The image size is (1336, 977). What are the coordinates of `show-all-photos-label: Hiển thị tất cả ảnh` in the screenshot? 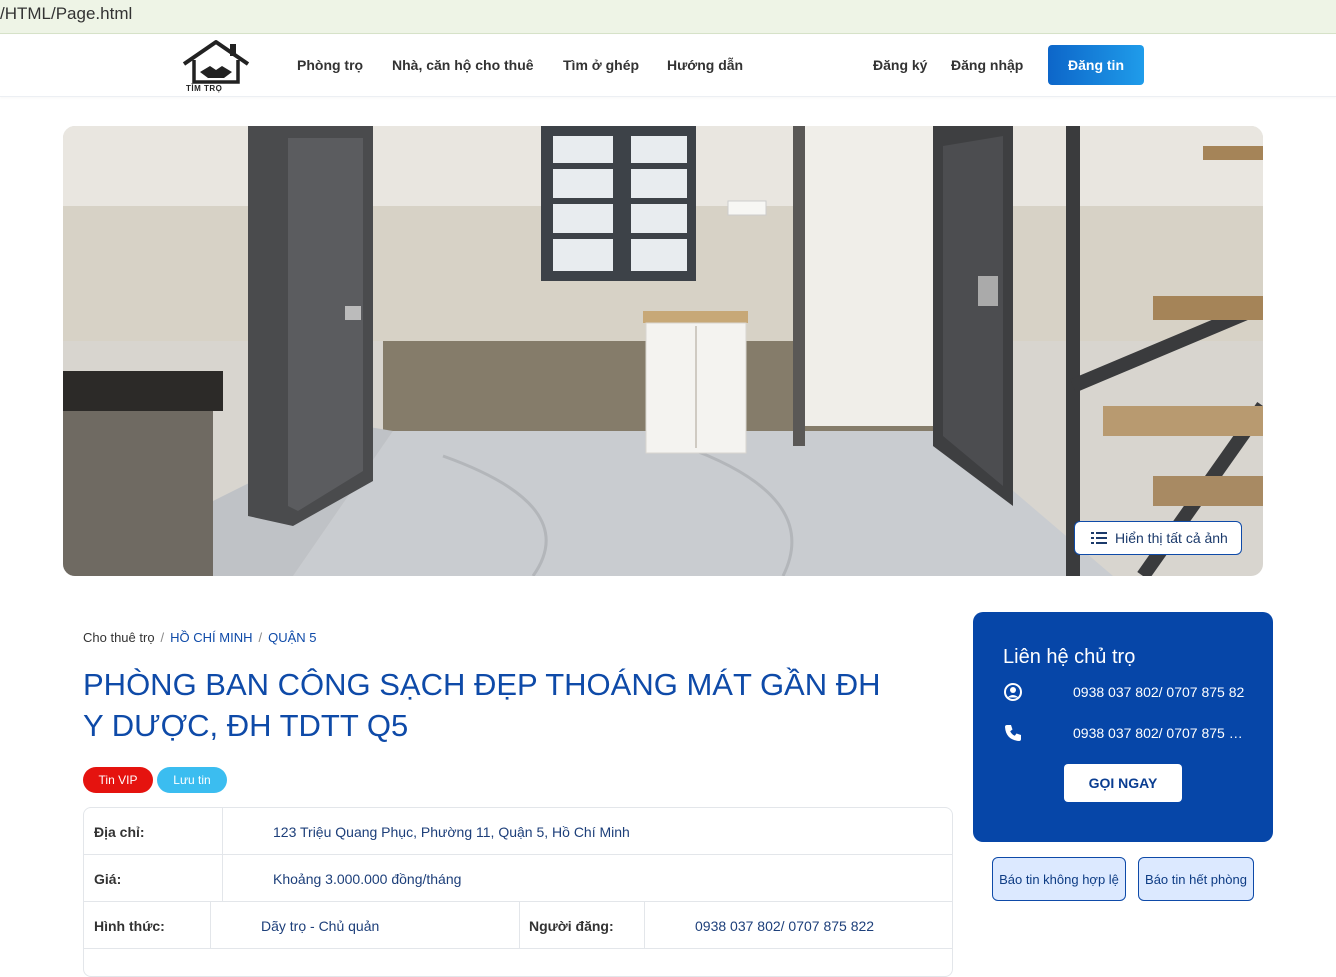 It's located at (1171, 538).